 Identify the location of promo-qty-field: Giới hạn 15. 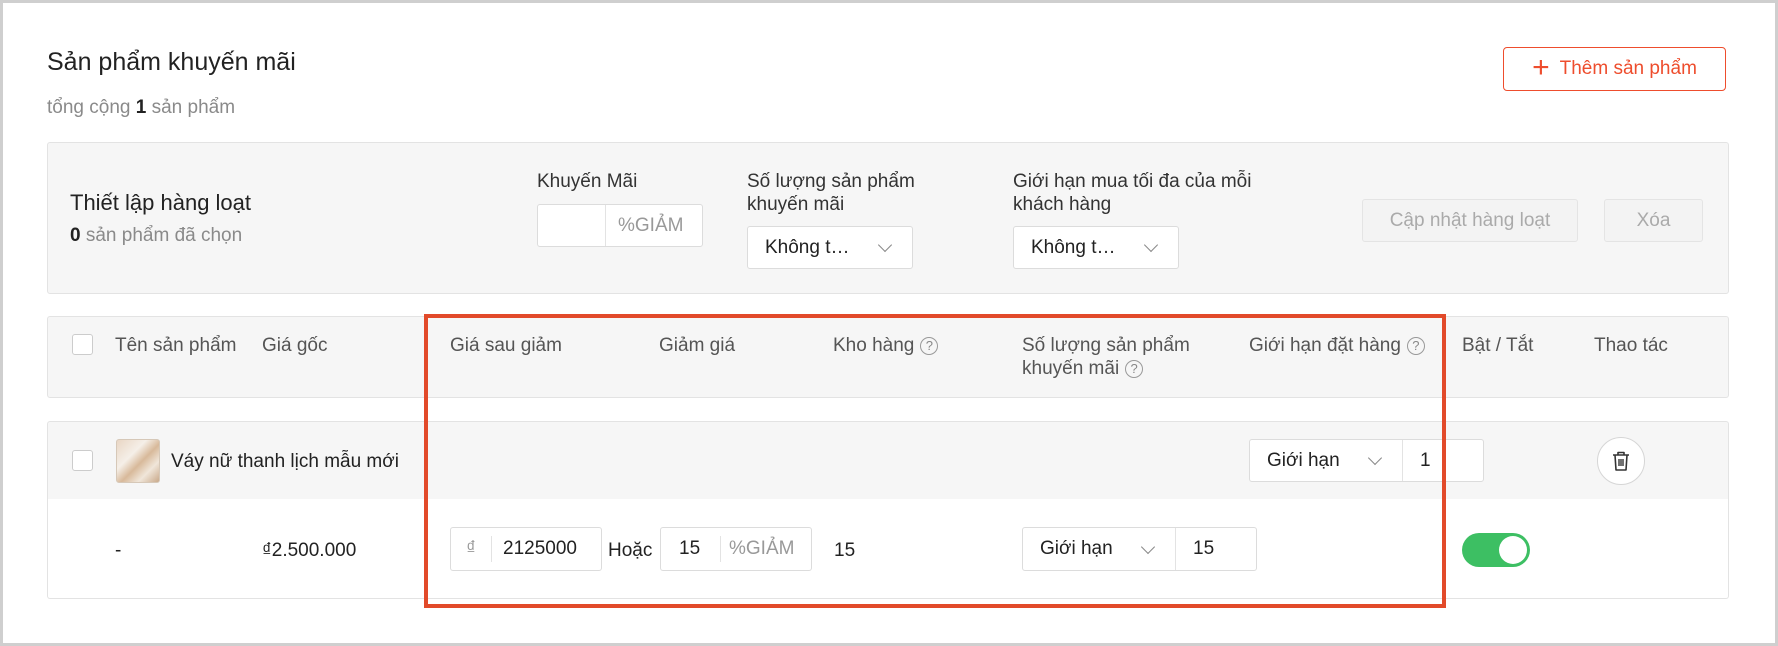
(1139, 549).